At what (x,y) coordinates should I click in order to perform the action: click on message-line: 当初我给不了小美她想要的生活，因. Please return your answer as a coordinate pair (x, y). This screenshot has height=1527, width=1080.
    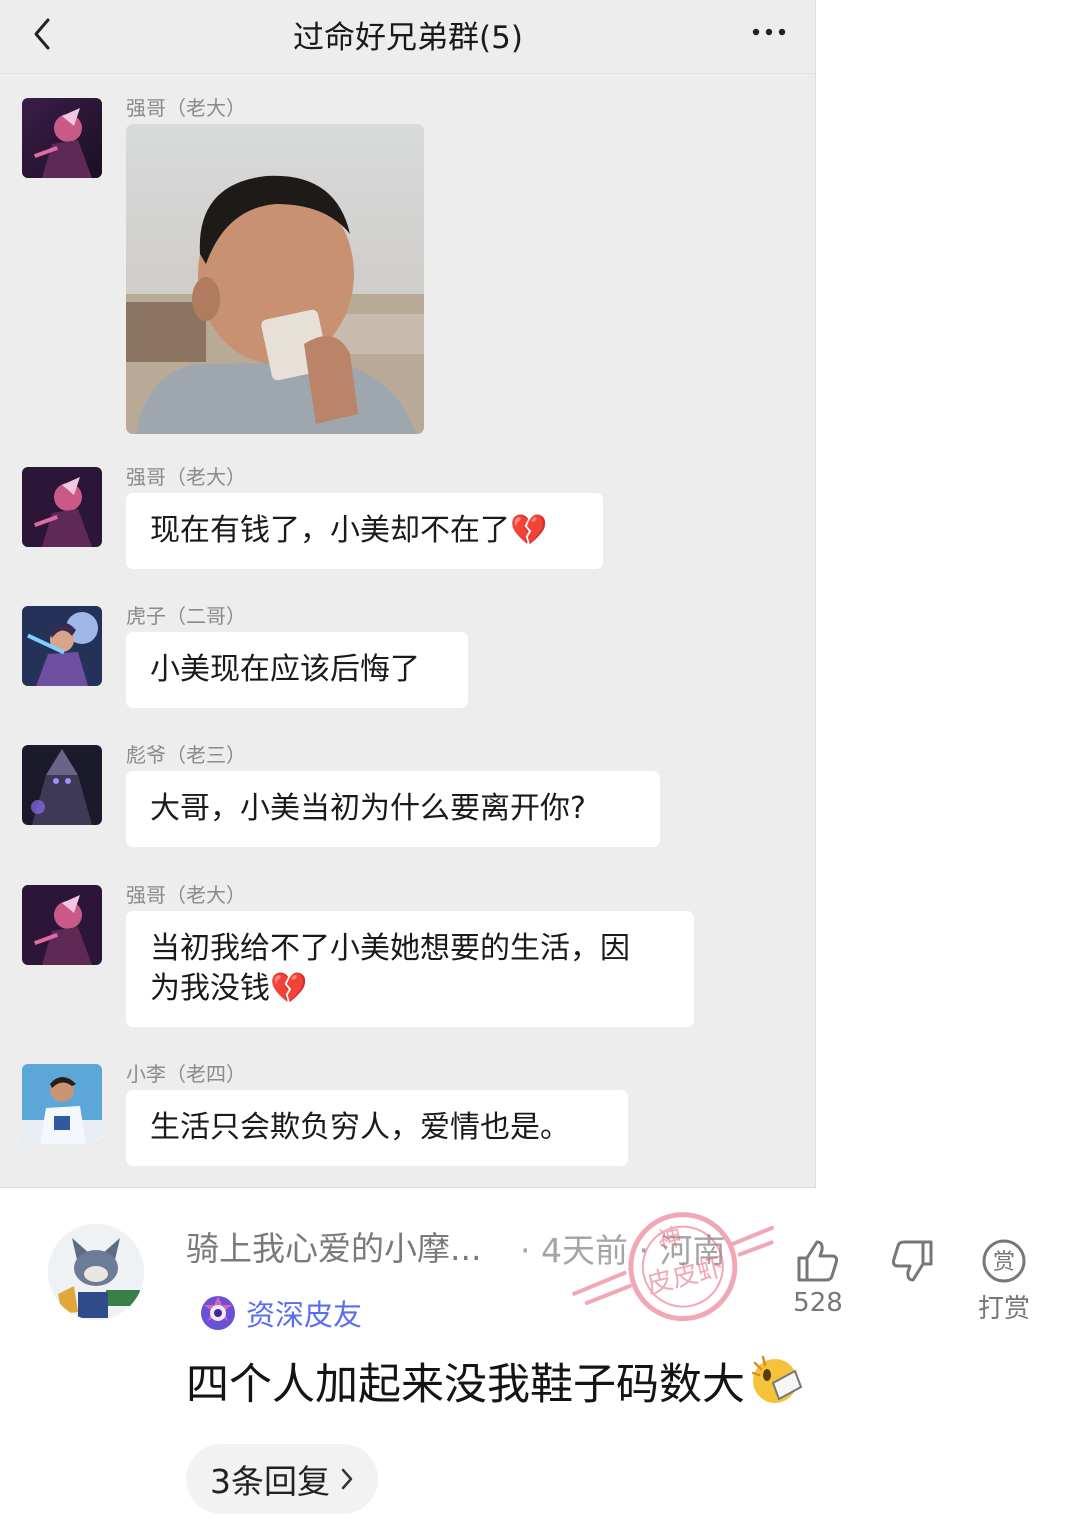
    Looking at the image, I should click on (390, 948).